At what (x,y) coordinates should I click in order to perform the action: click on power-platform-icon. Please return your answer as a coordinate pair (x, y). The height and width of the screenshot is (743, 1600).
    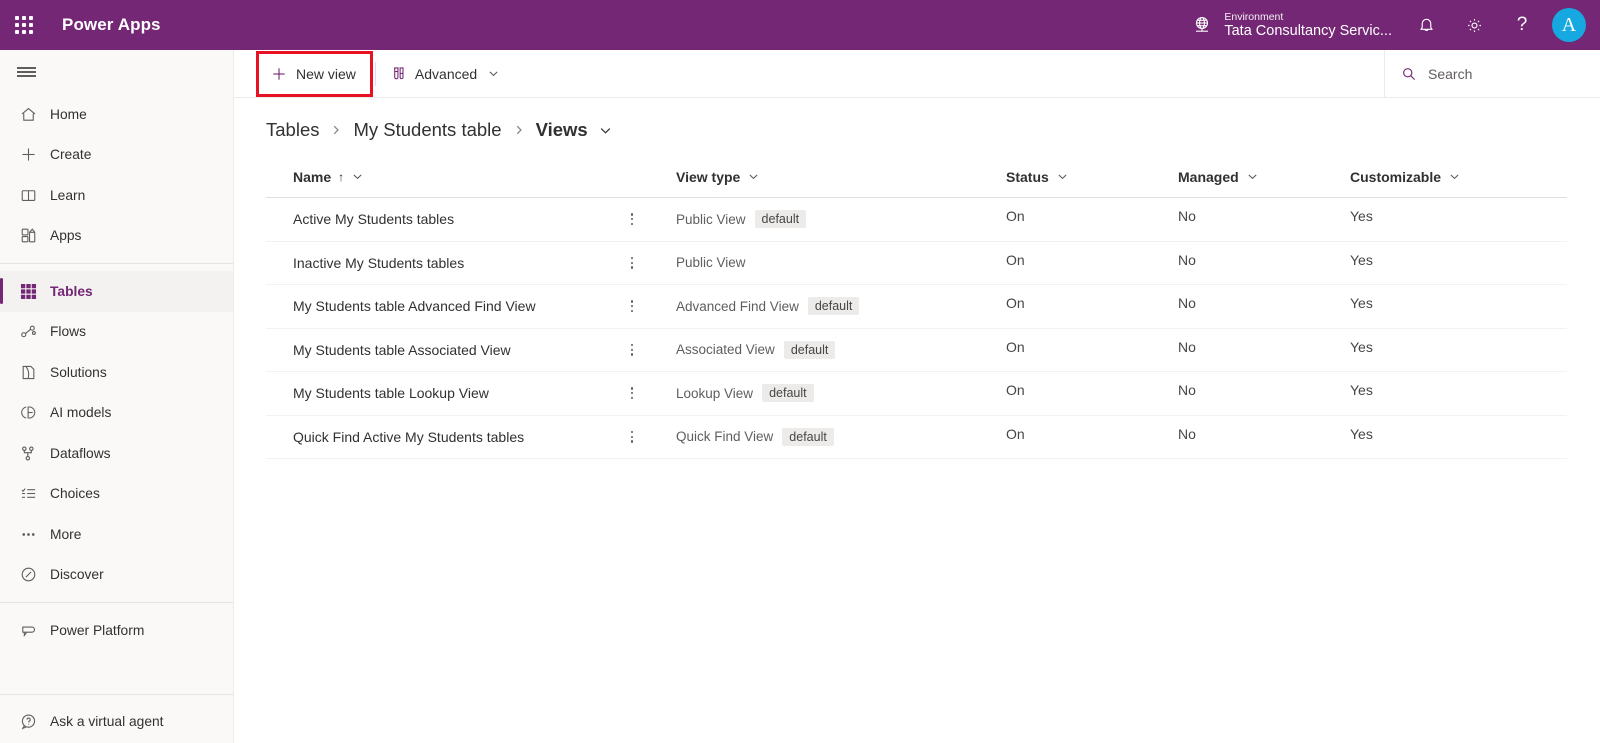
    Looking at the image, I should click on (28, 630).